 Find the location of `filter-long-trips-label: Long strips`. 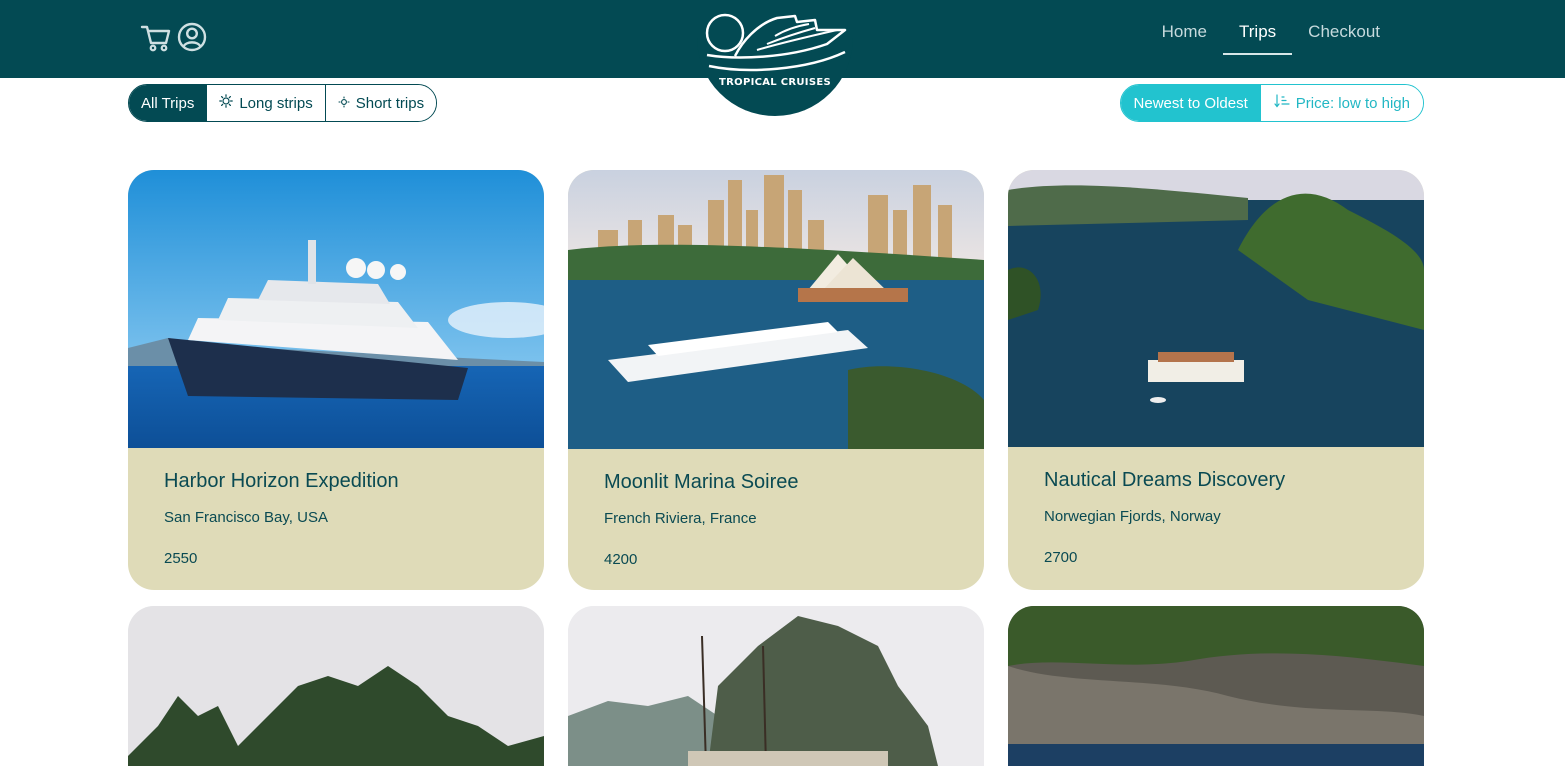

filter-long-trips-label: Long strips is located at coordinates (276, 103).